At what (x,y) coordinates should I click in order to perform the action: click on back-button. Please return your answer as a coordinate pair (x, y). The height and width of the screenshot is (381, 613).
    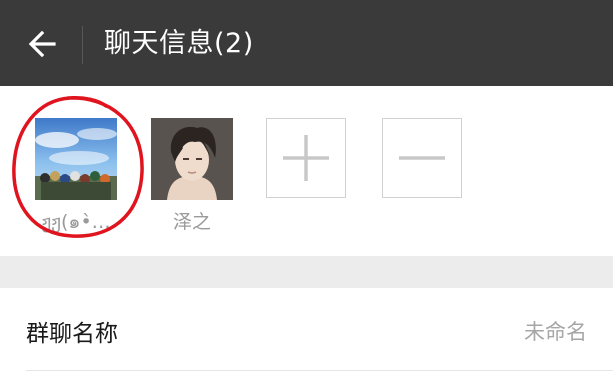
    Looking at the image, I should click on (42, 44).